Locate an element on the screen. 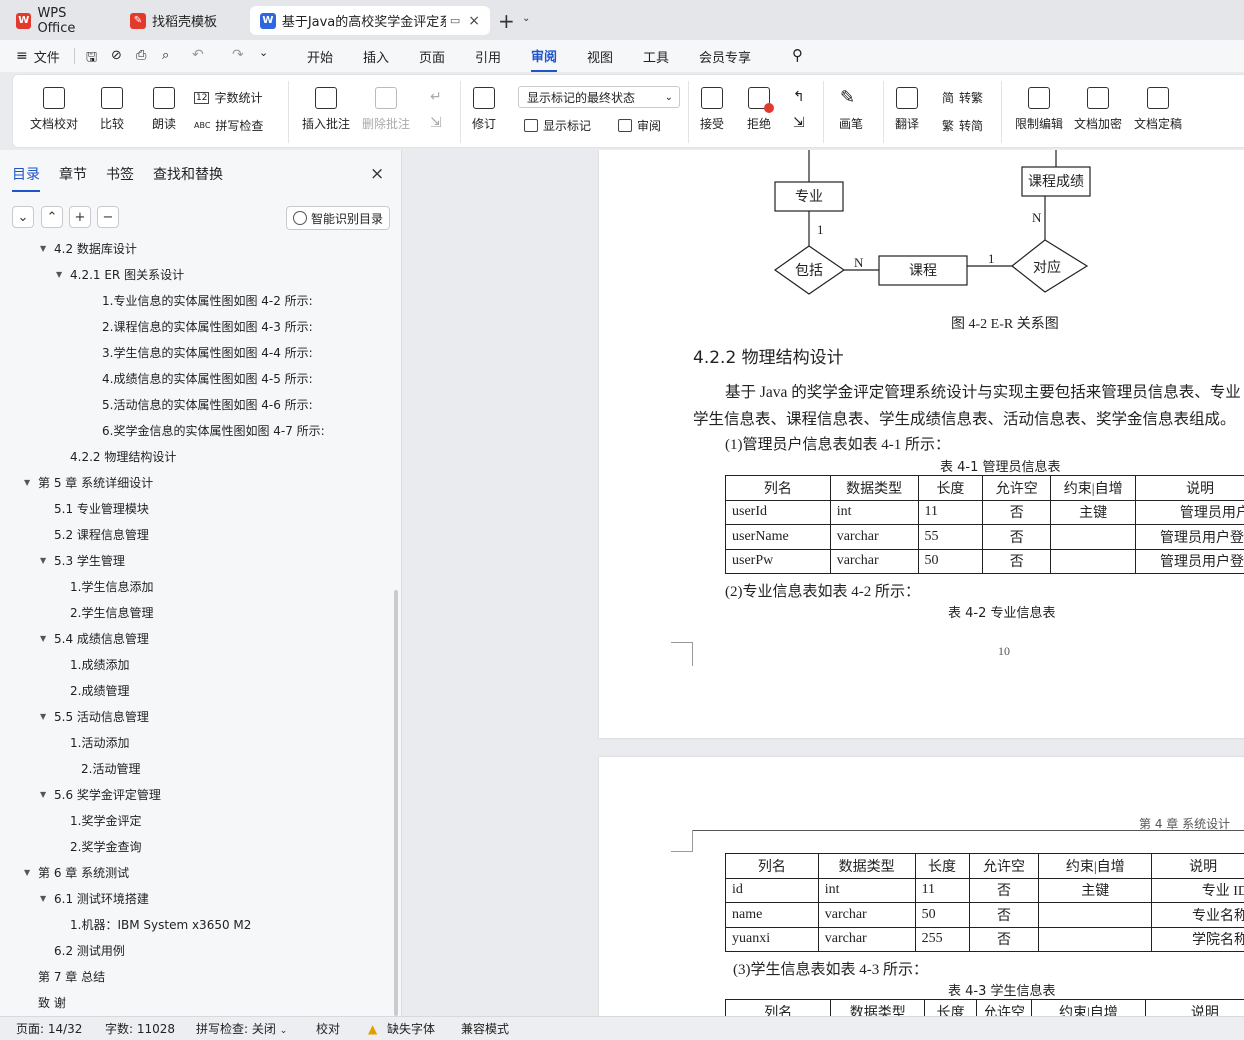  next-change-icon: ⇲ is located at coordinates (799, 123).